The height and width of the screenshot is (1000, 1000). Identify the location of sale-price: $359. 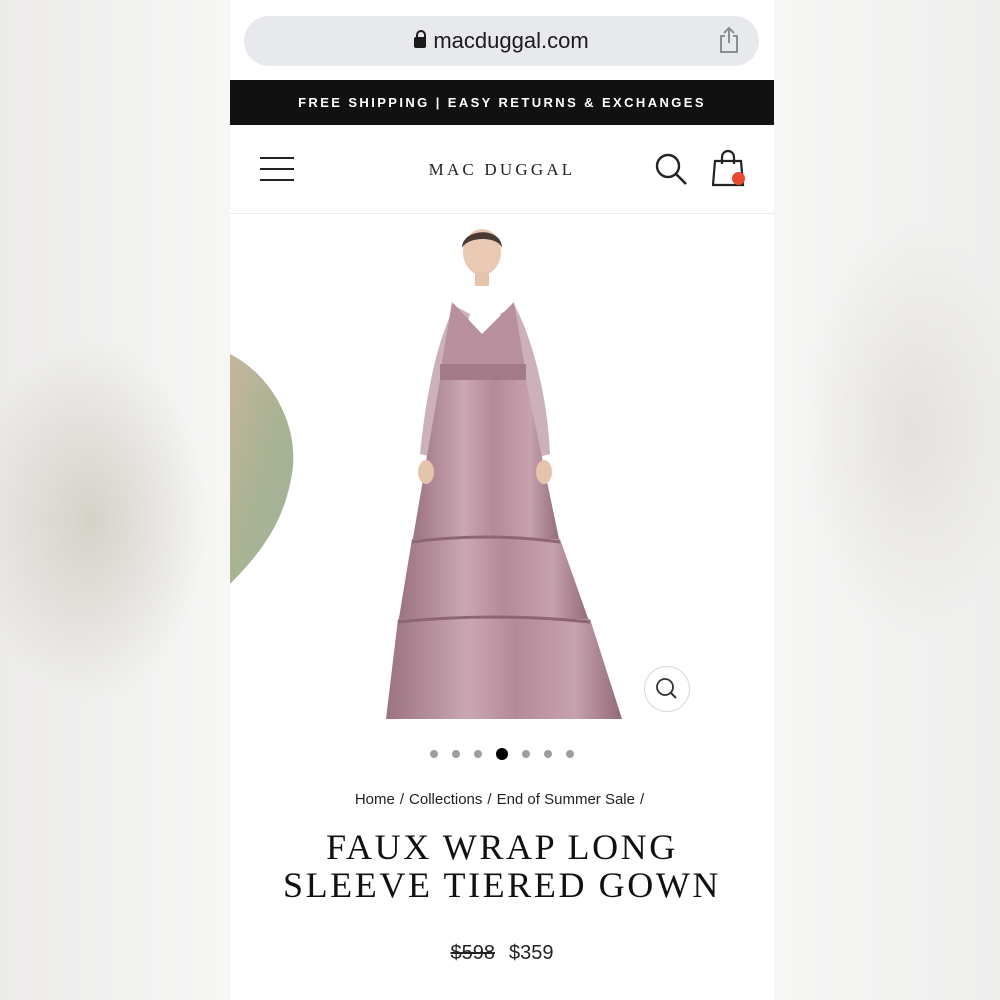
(531, 953).